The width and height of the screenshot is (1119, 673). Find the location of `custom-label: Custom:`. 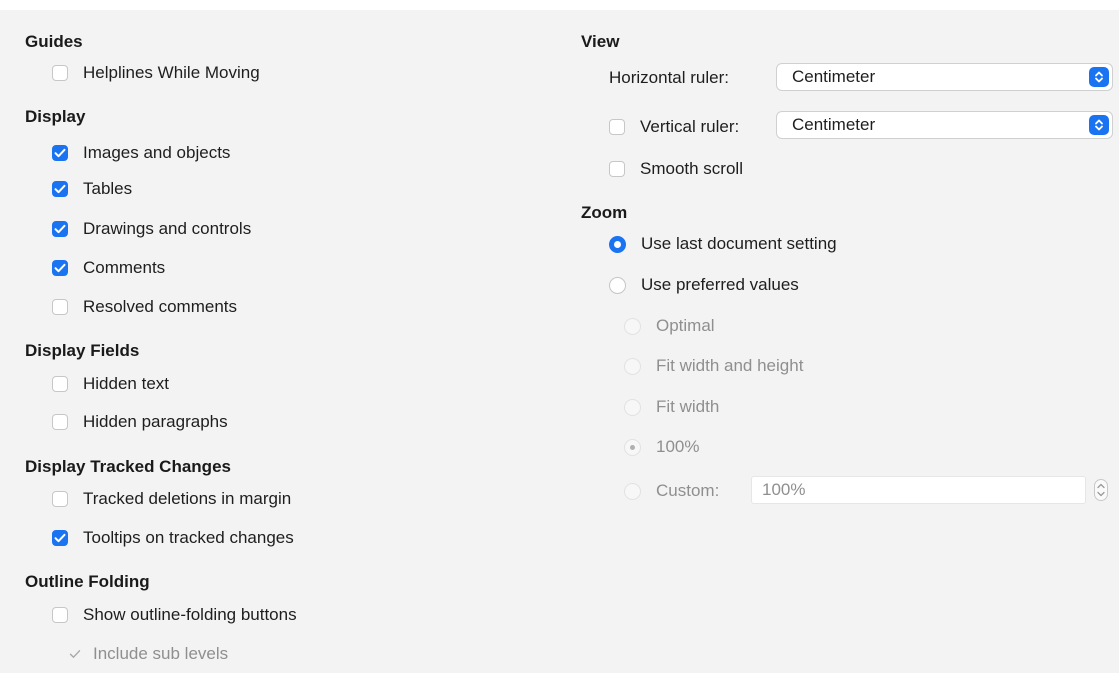

custom-label: Custom: is located at coordinates (688, 490).